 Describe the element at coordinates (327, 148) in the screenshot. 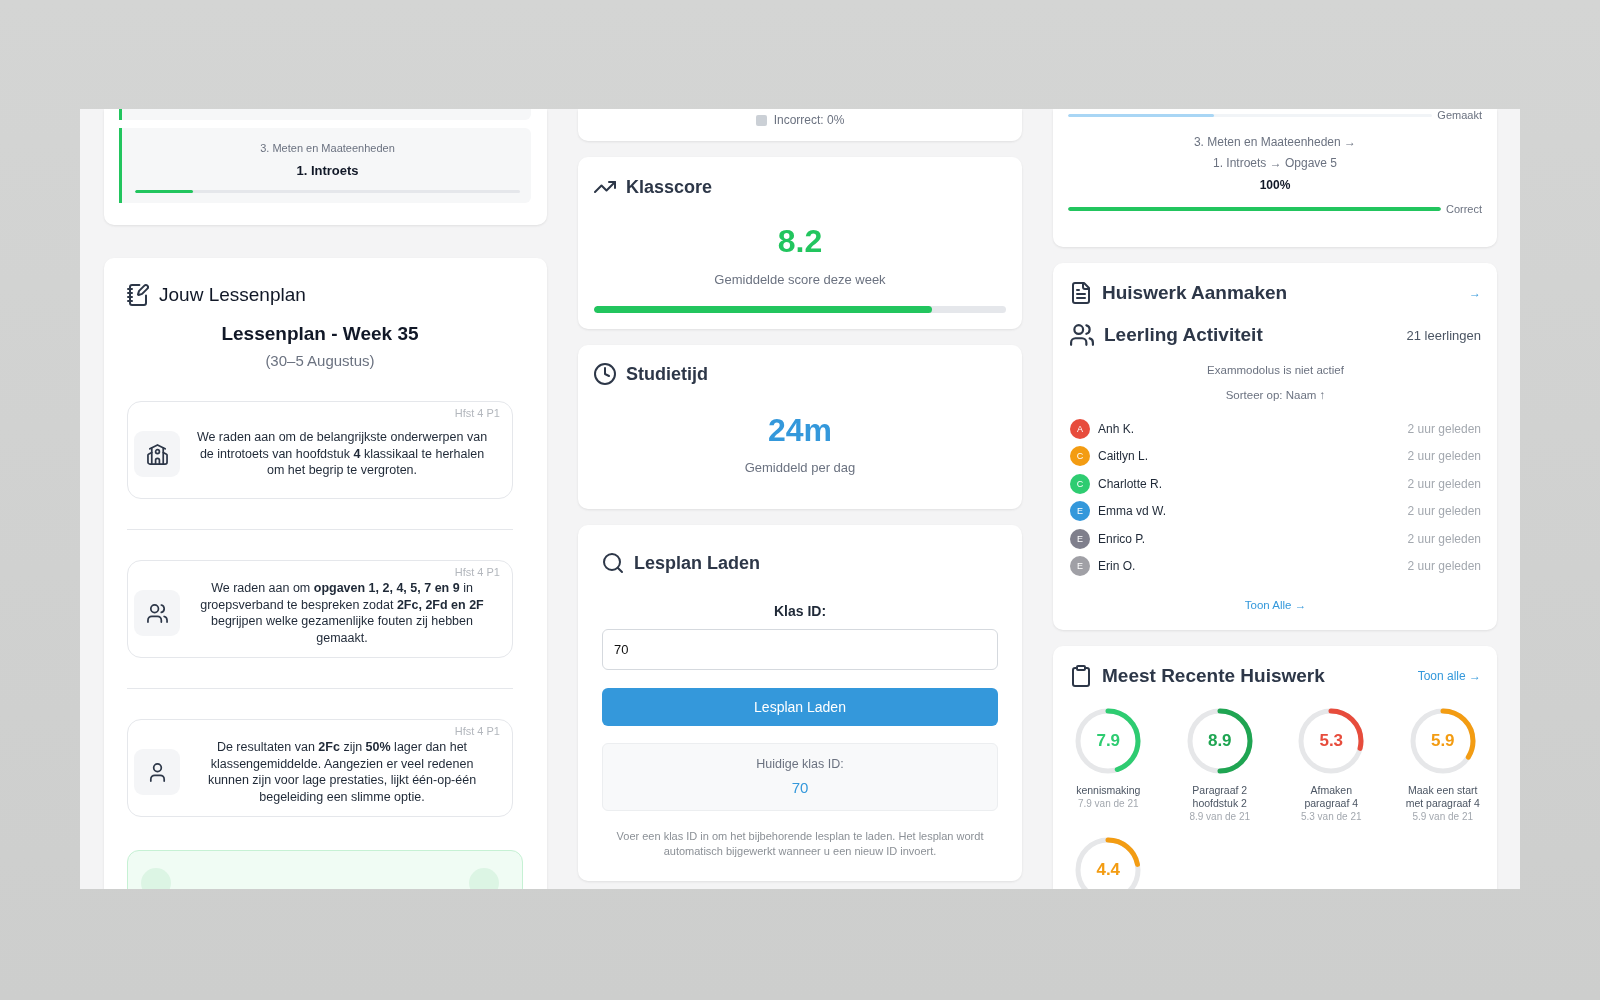

I see `chapter-label: 3. Meten en Maateenheden` at that location.